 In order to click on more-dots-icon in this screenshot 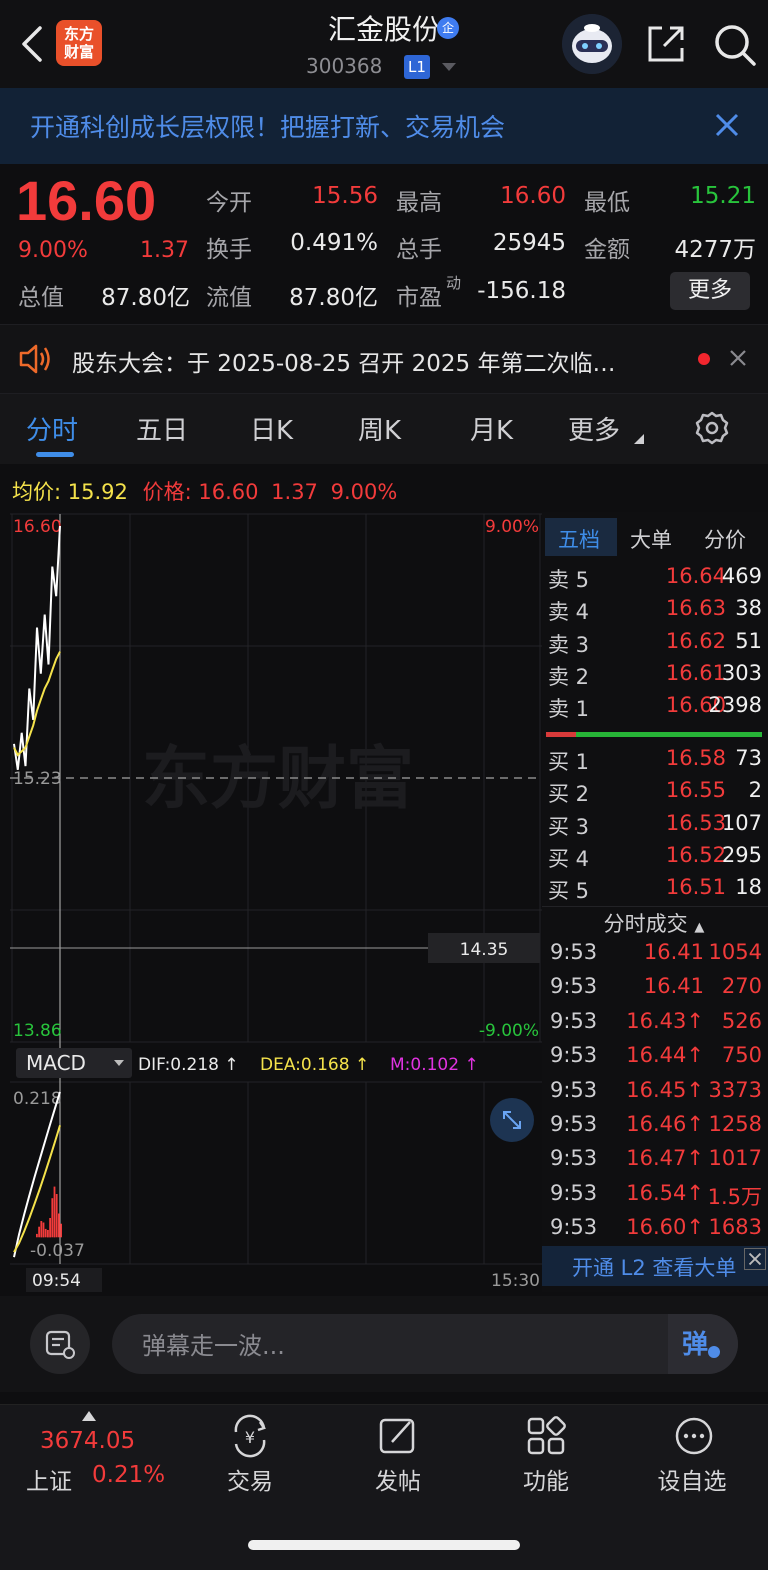, I will do `click(694, 1436)`.